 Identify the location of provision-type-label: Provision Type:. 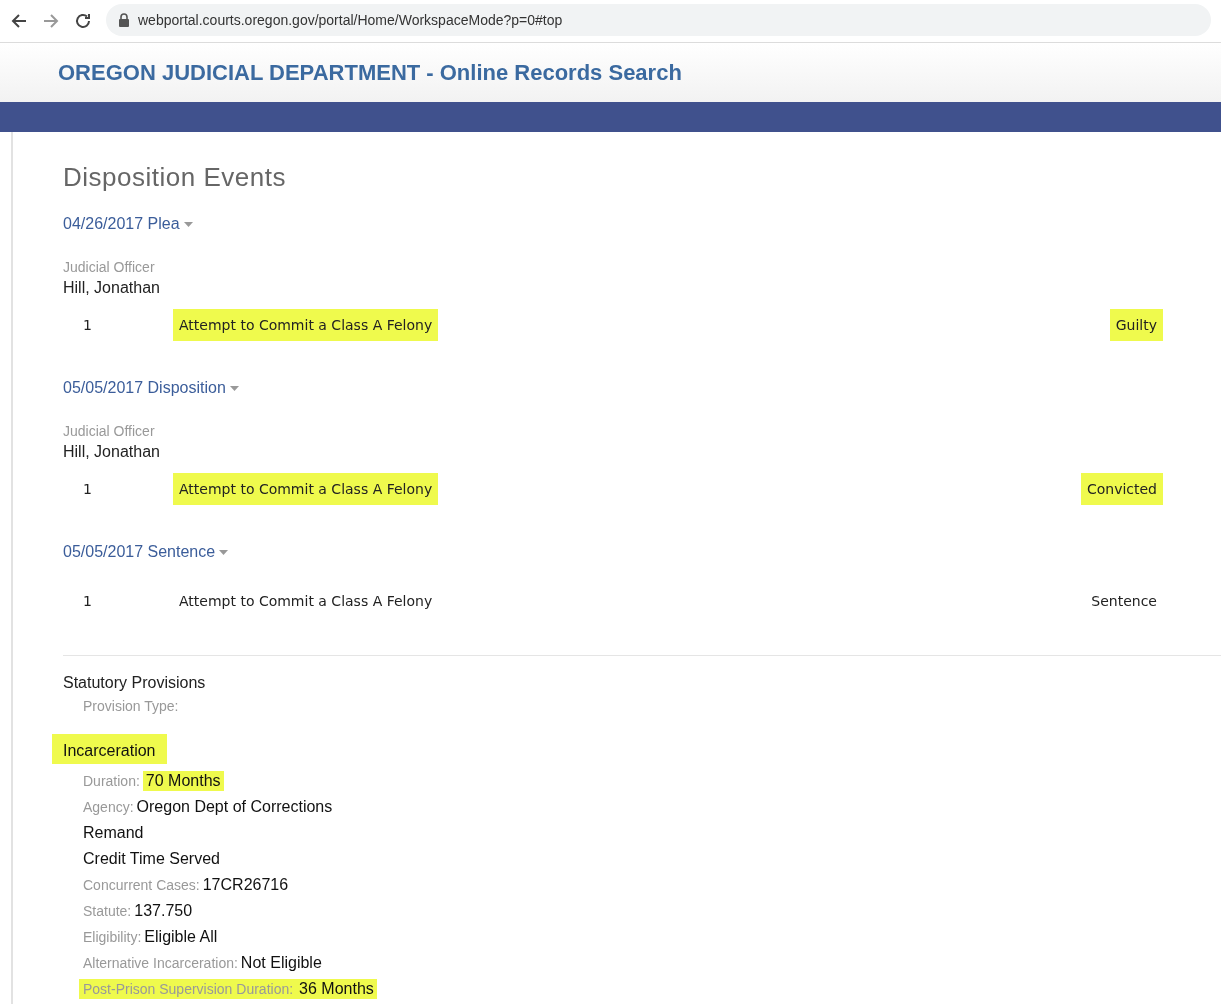
(131, 706).